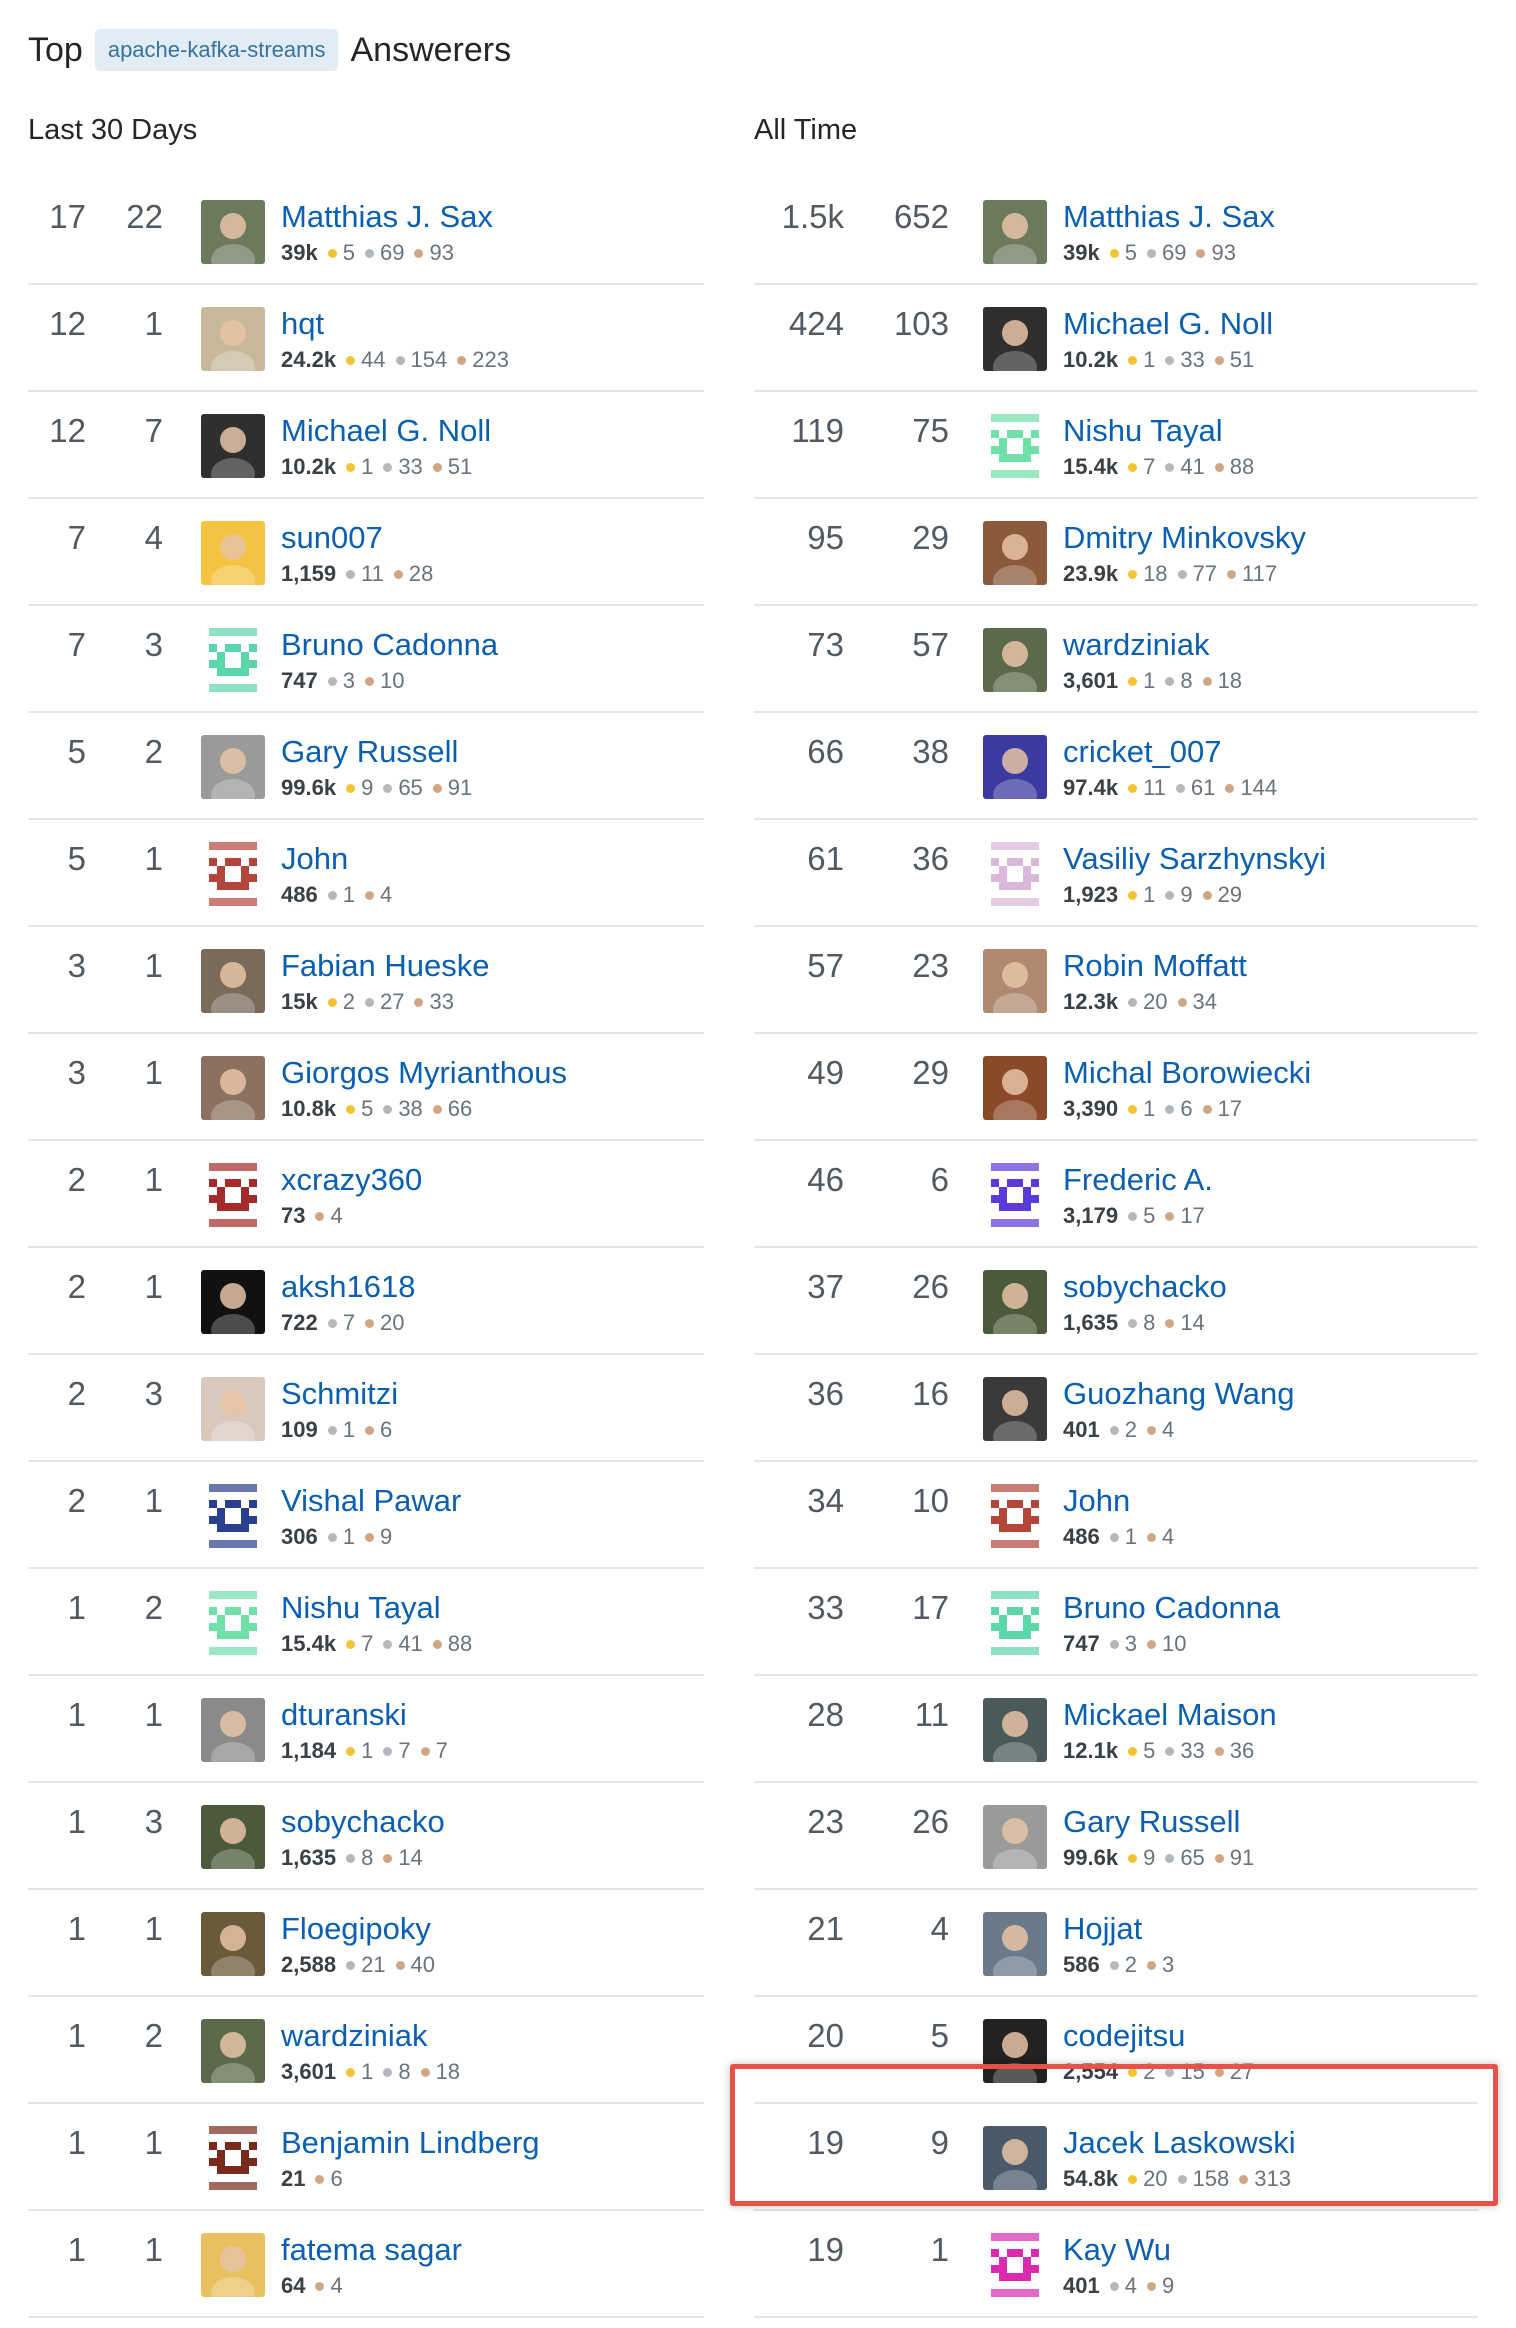 The image size is (1516, 2328). What do you see at coordinates (351, 467) in the screenshot?
I see `gold-badge-icon` at bounding box center [351, 467].